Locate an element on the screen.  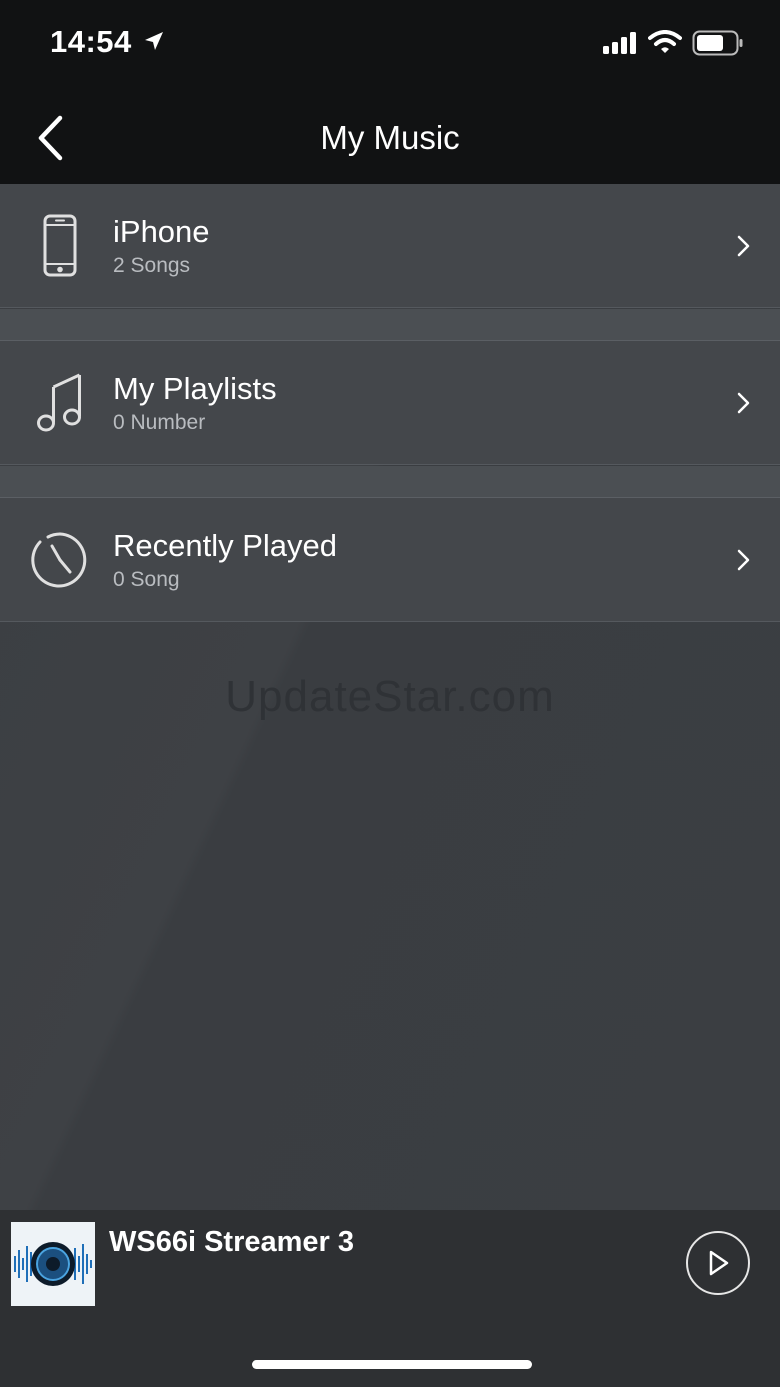
now-playing-title: WS66i Streamer 3 is located at coordinates (232, 1242).